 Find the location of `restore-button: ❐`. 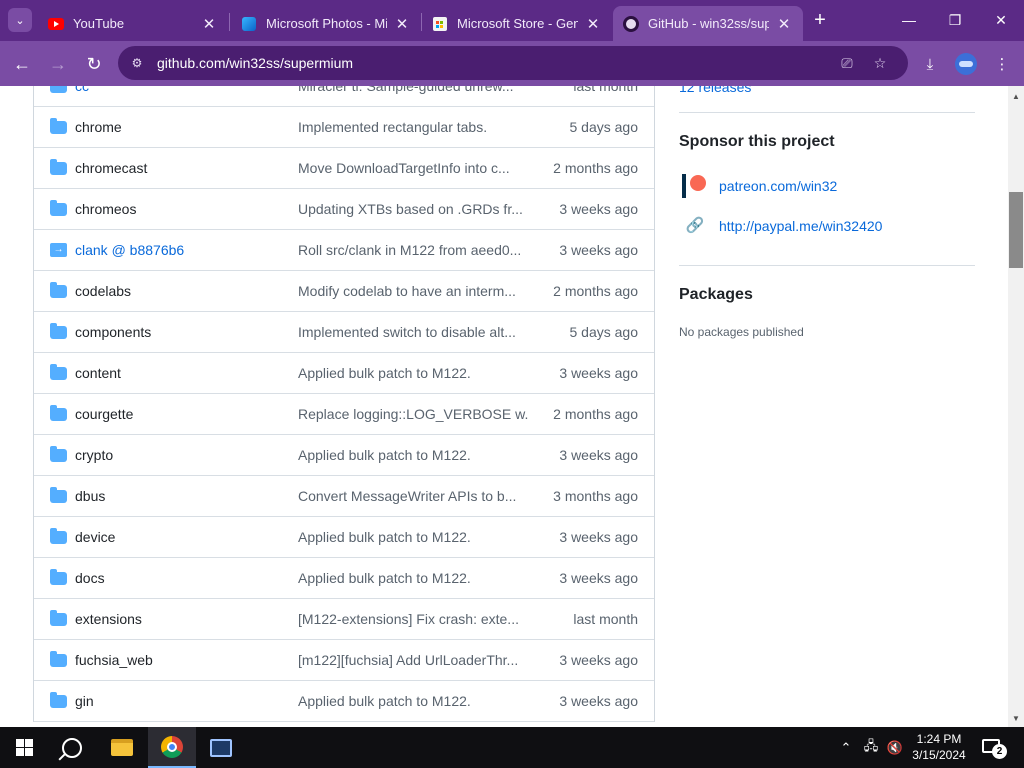

restore-button: ❐ is located at coordinates (955, 20).